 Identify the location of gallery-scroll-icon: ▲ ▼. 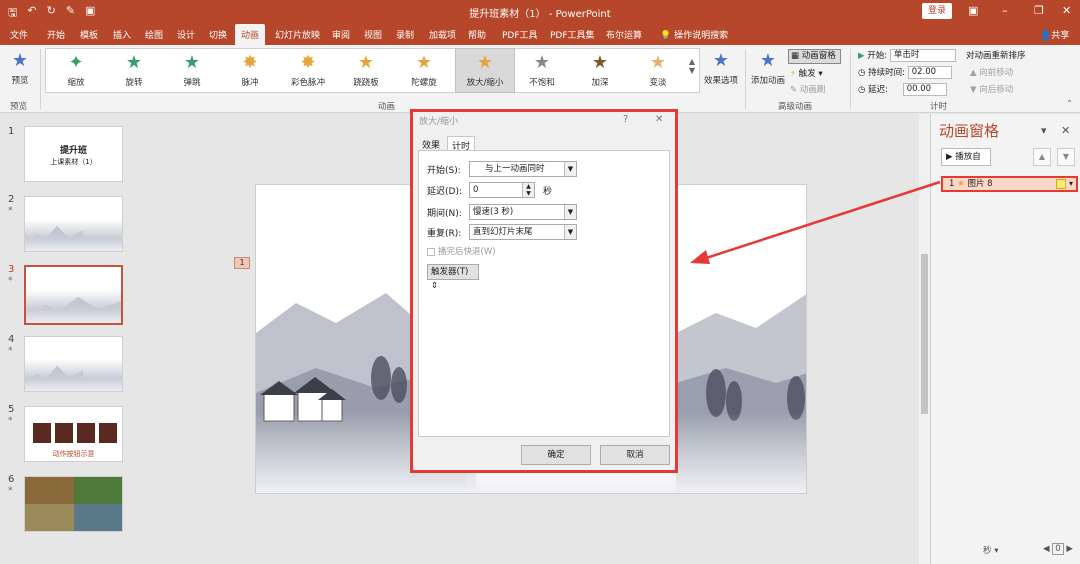
(692, 66).